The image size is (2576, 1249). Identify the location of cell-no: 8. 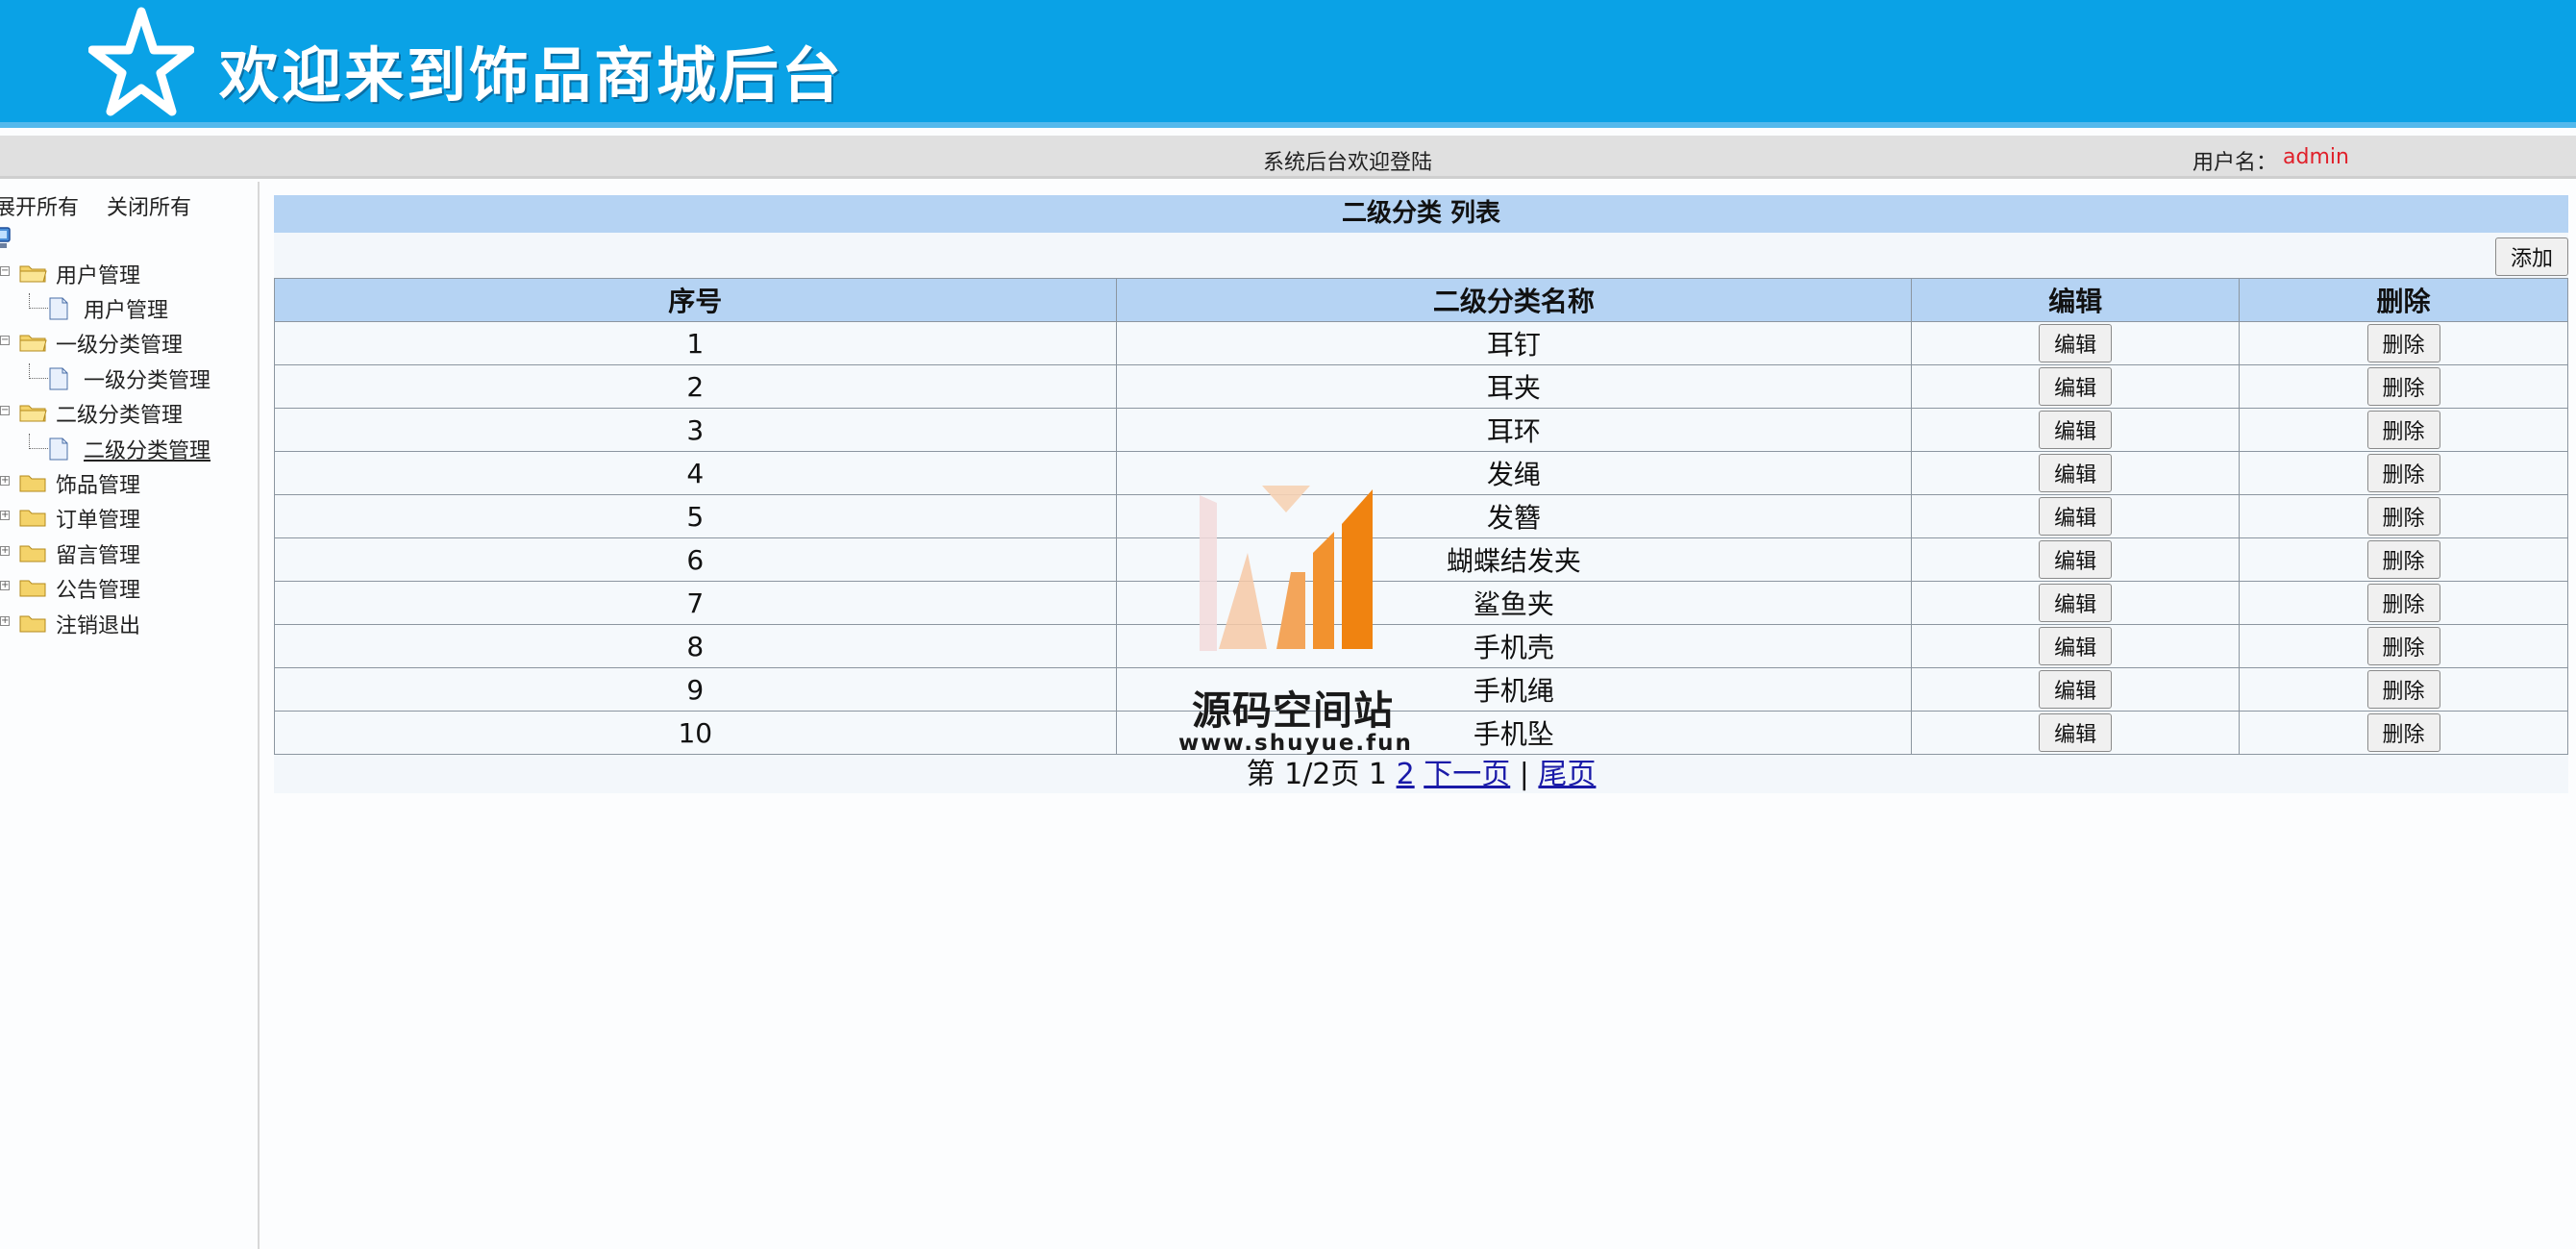
(695, 646).